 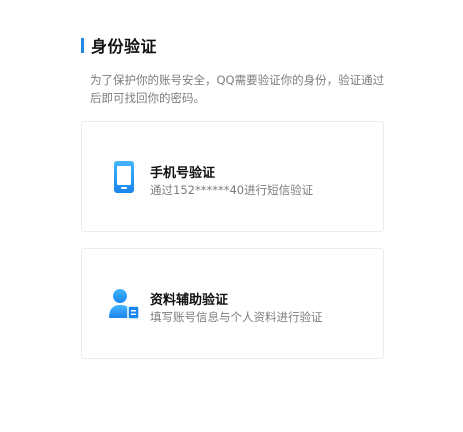 I want to click on page-title: 身份验证, so click(x=124, y=46).